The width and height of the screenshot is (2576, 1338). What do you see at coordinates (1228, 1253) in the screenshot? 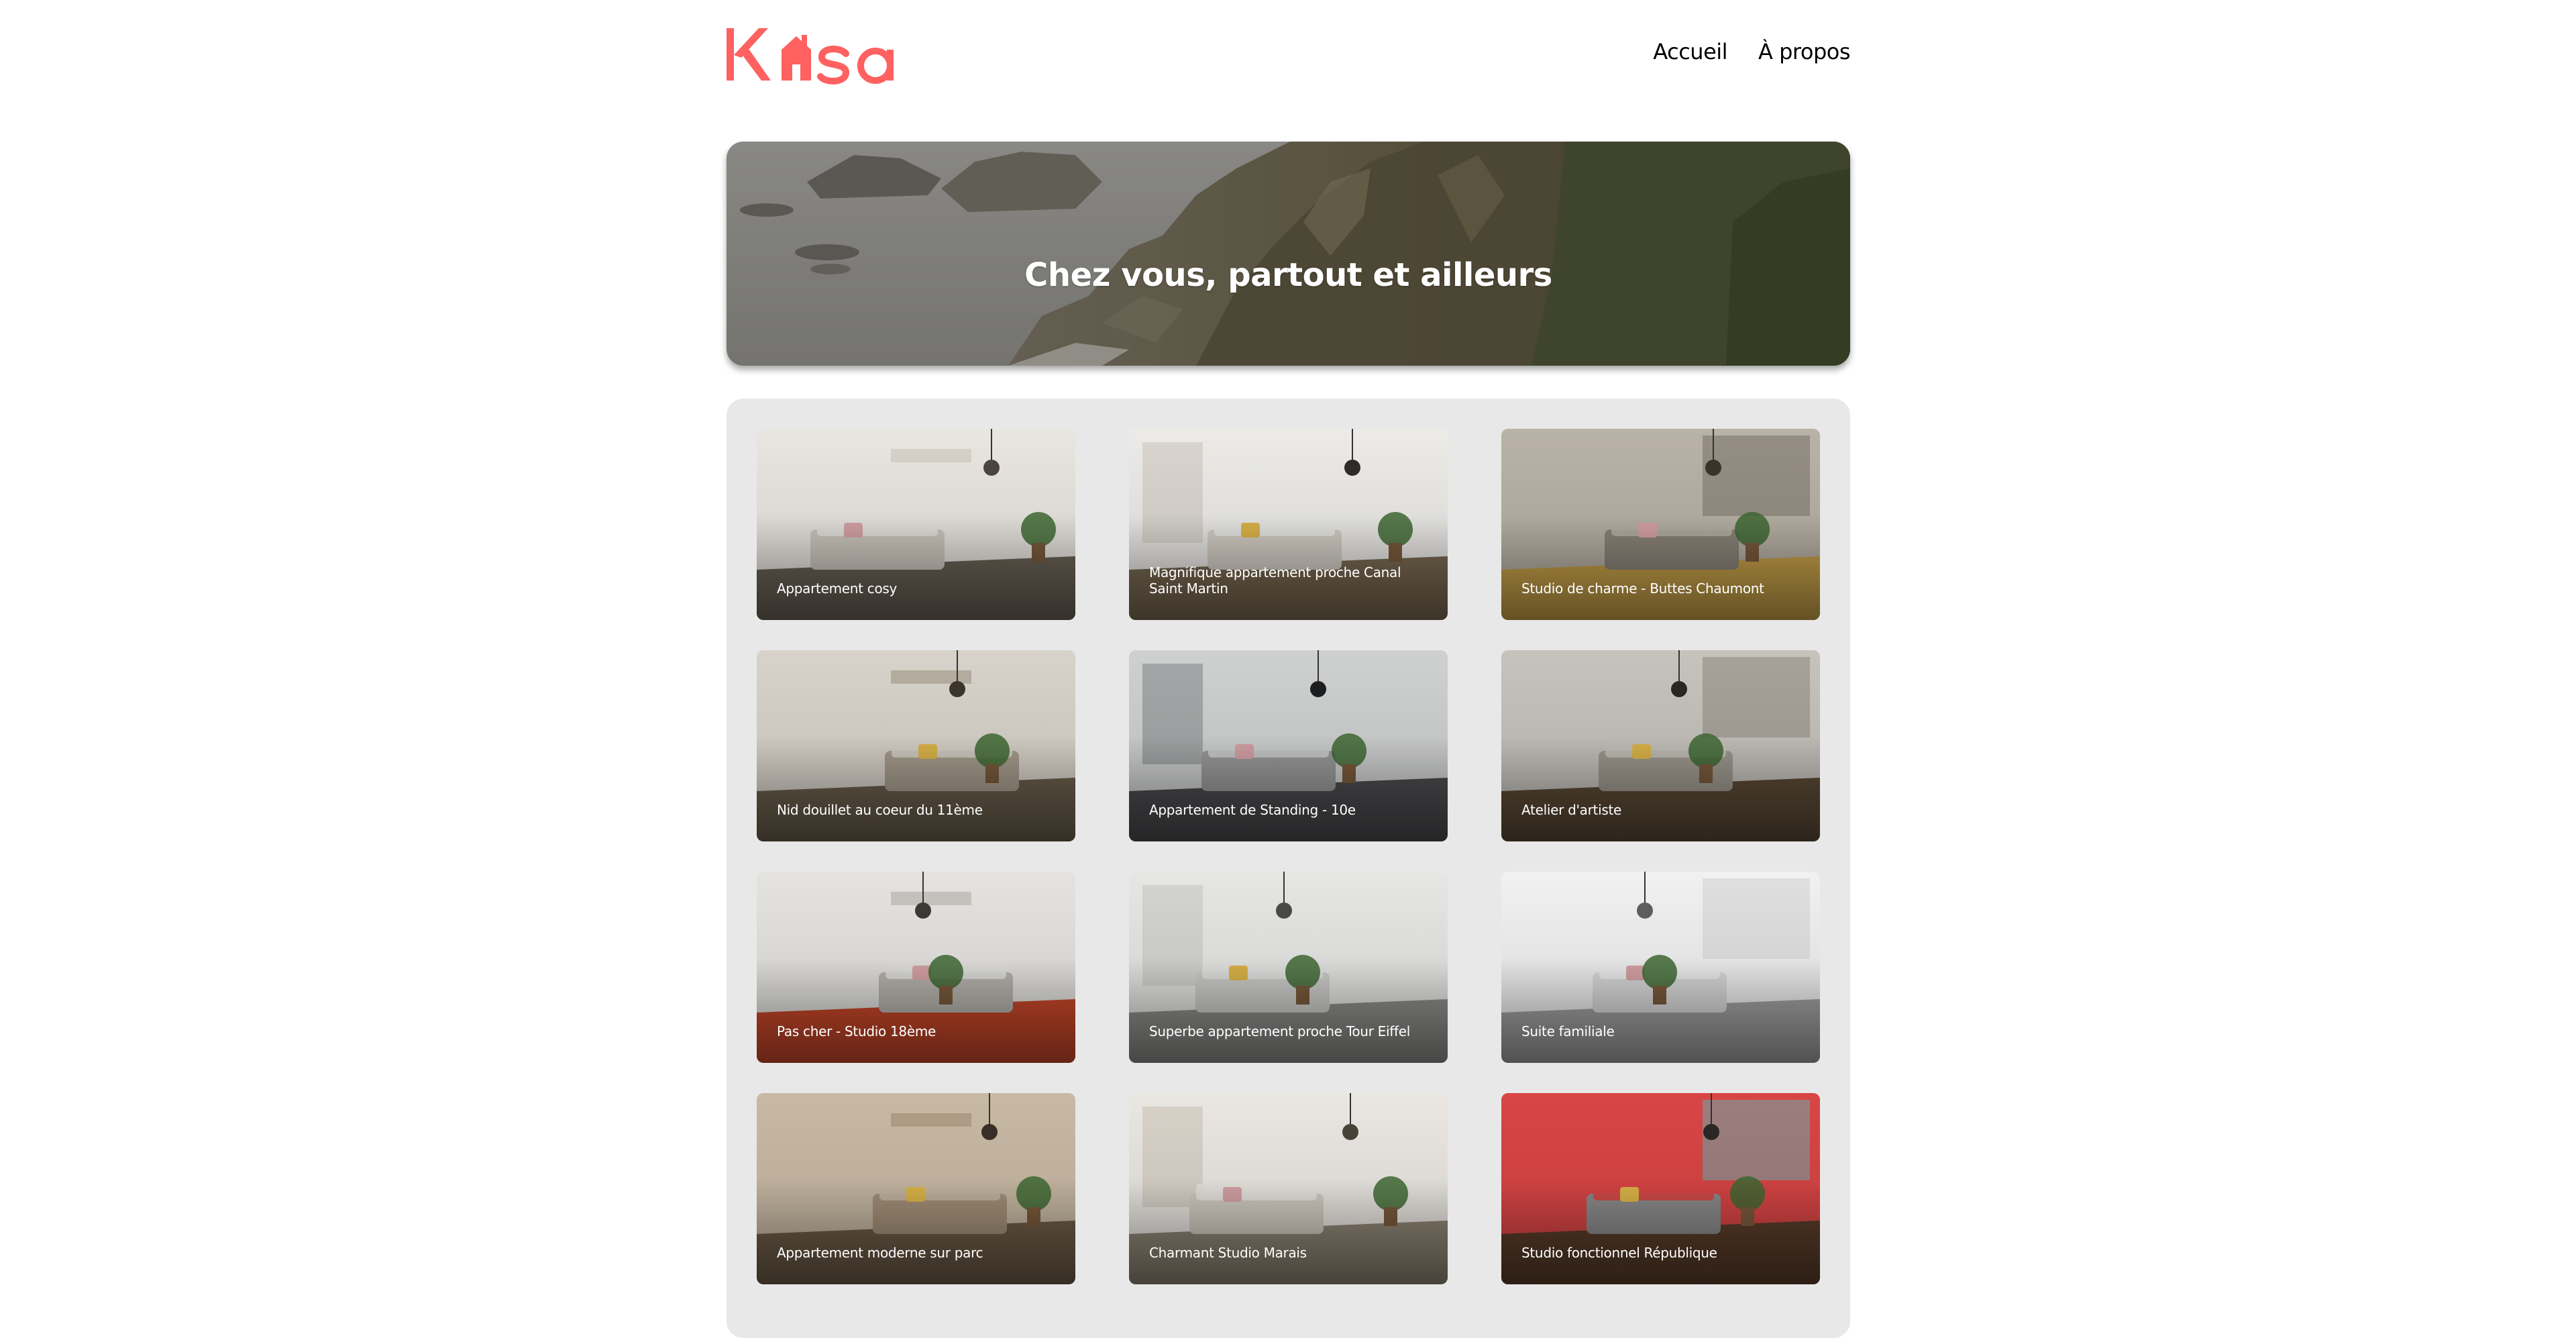
I see `listing-title: Charmant Studio Marais` at bounding box center [1228, 1253].